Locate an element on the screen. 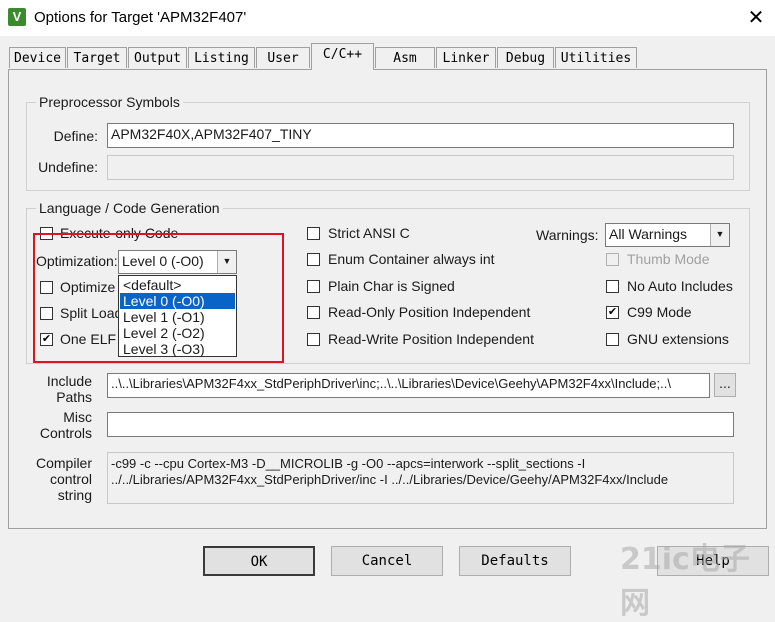 This screenshot has width=775, height=622. enum-container-label: Enum Container always int is located at coordinates (411, 259).